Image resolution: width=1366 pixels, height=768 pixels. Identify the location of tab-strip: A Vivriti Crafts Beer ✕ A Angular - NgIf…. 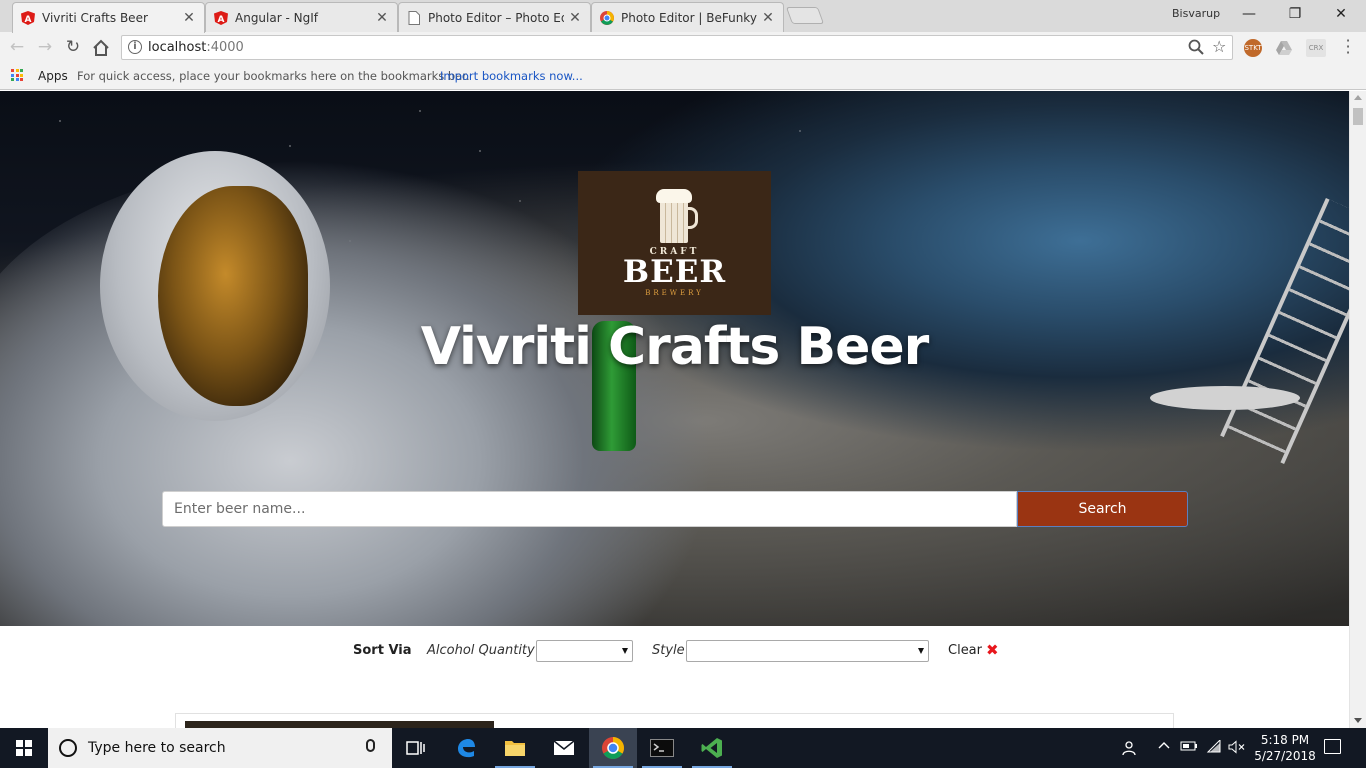
(683, 16).